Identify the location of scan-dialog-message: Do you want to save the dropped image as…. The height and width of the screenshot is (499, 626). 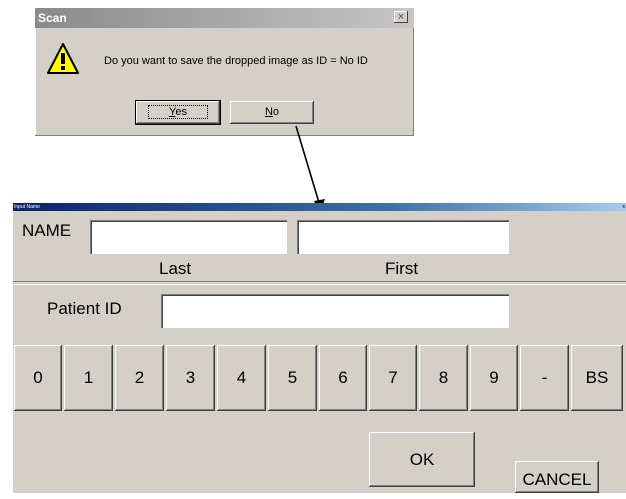
(236, 61).